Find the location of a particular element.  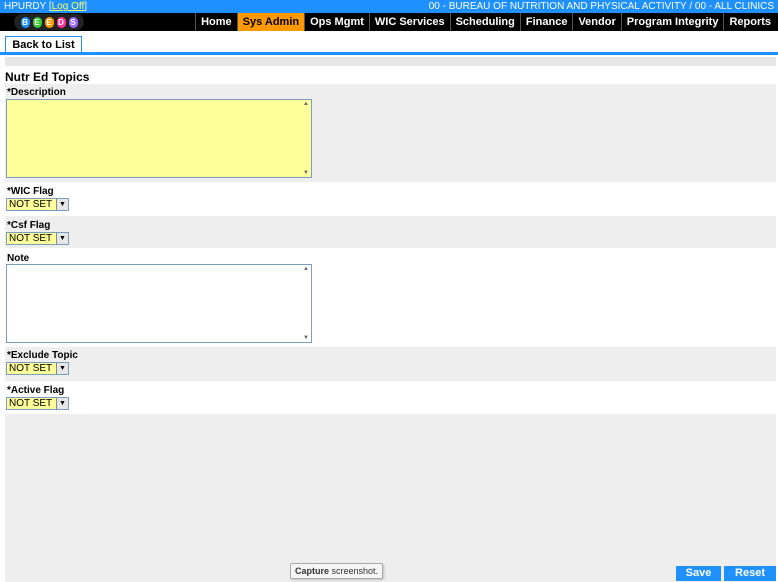

username: HPURDY is located at coordinates (25, 6).